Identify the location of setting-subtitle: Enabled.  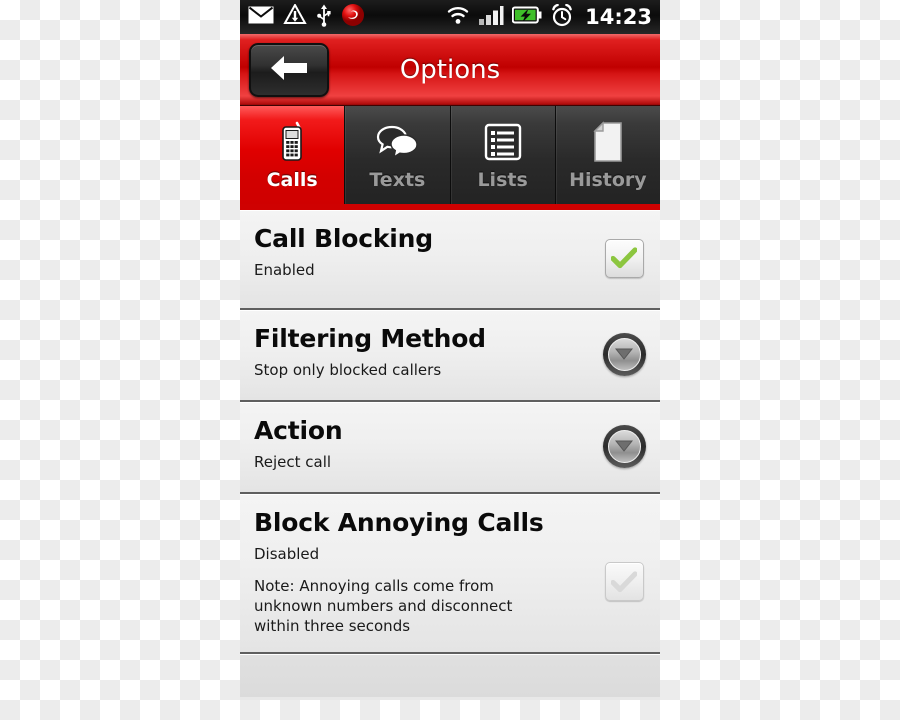
(284, 270).